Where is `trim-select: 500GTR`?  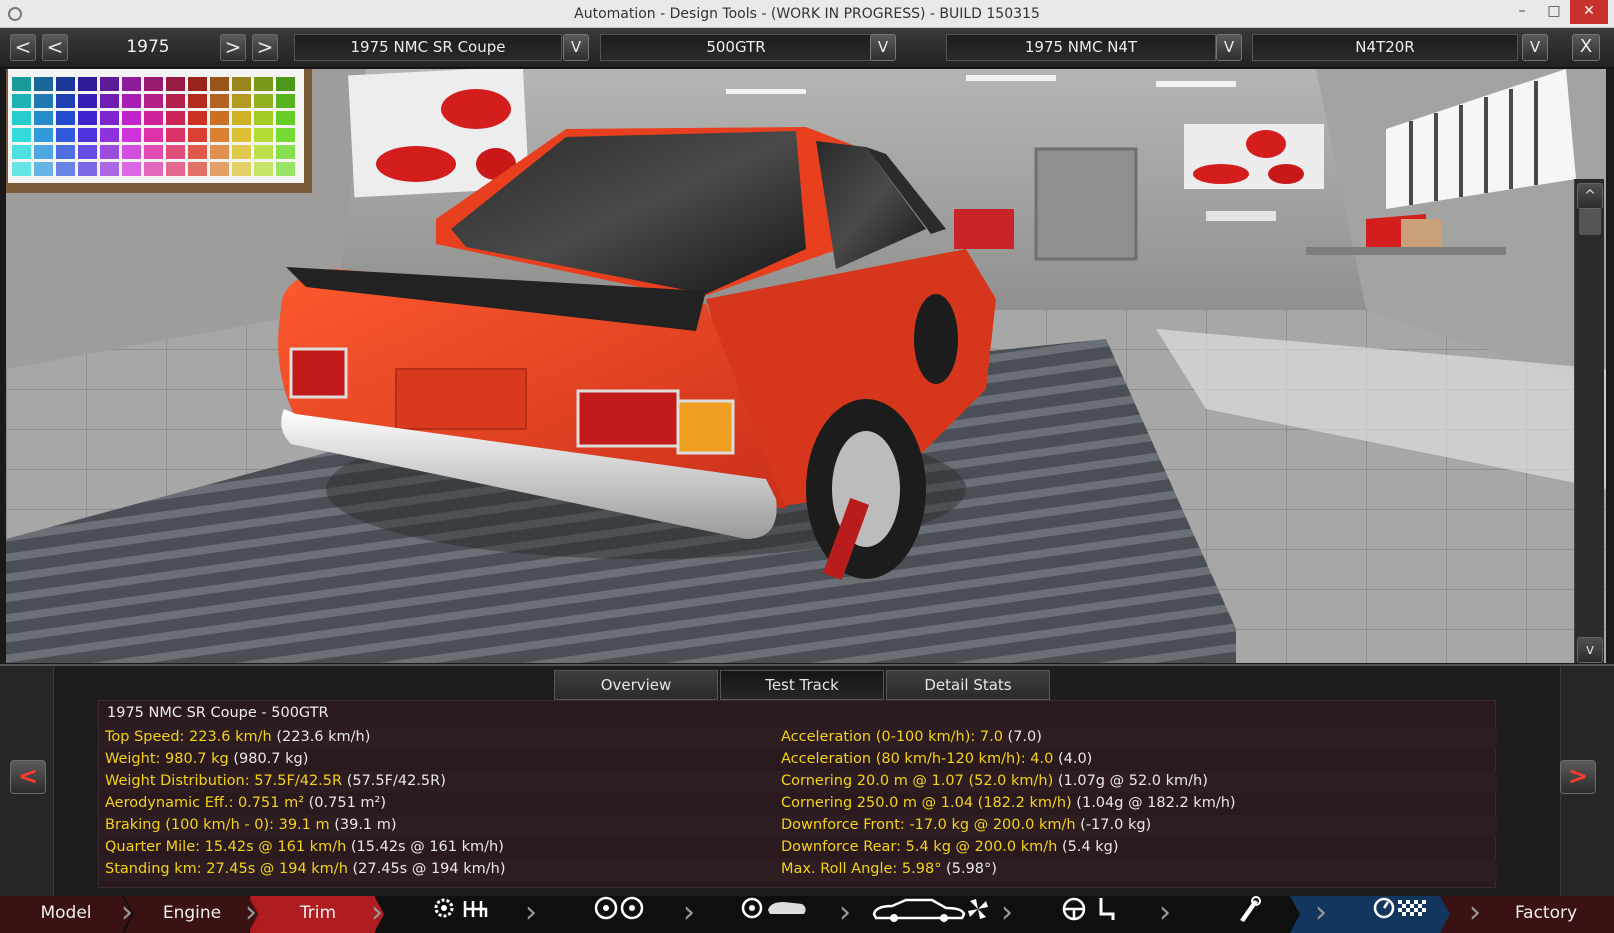
trim-select: 500GTR is located at coordinates (736, 47).